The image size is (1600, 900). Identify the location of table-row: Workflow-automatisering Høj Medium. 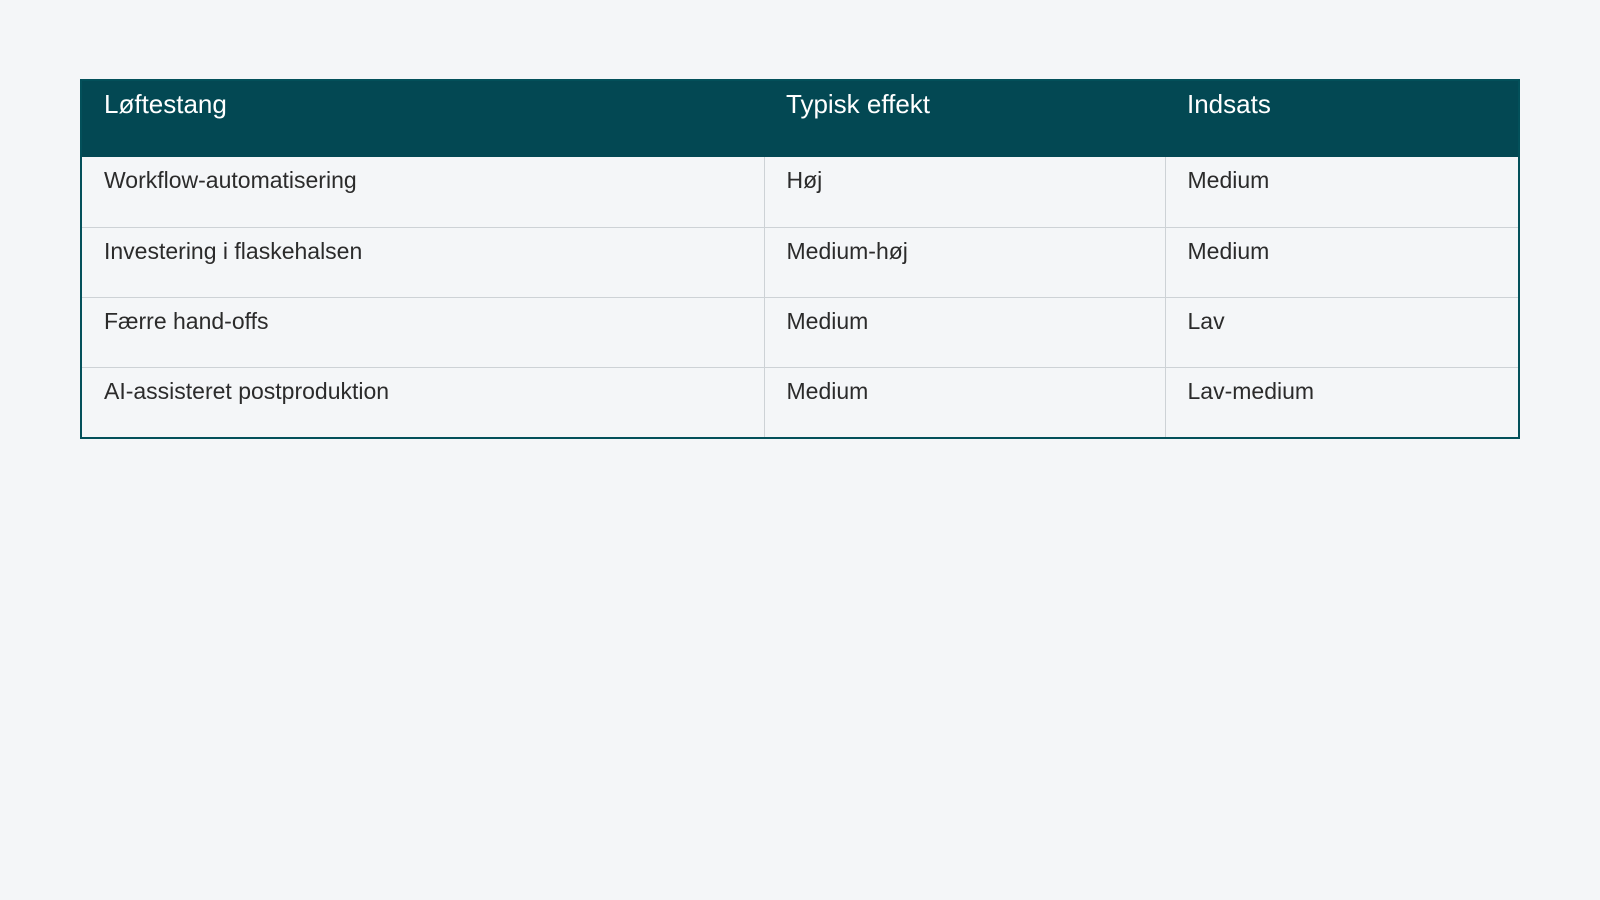
(800, 192).